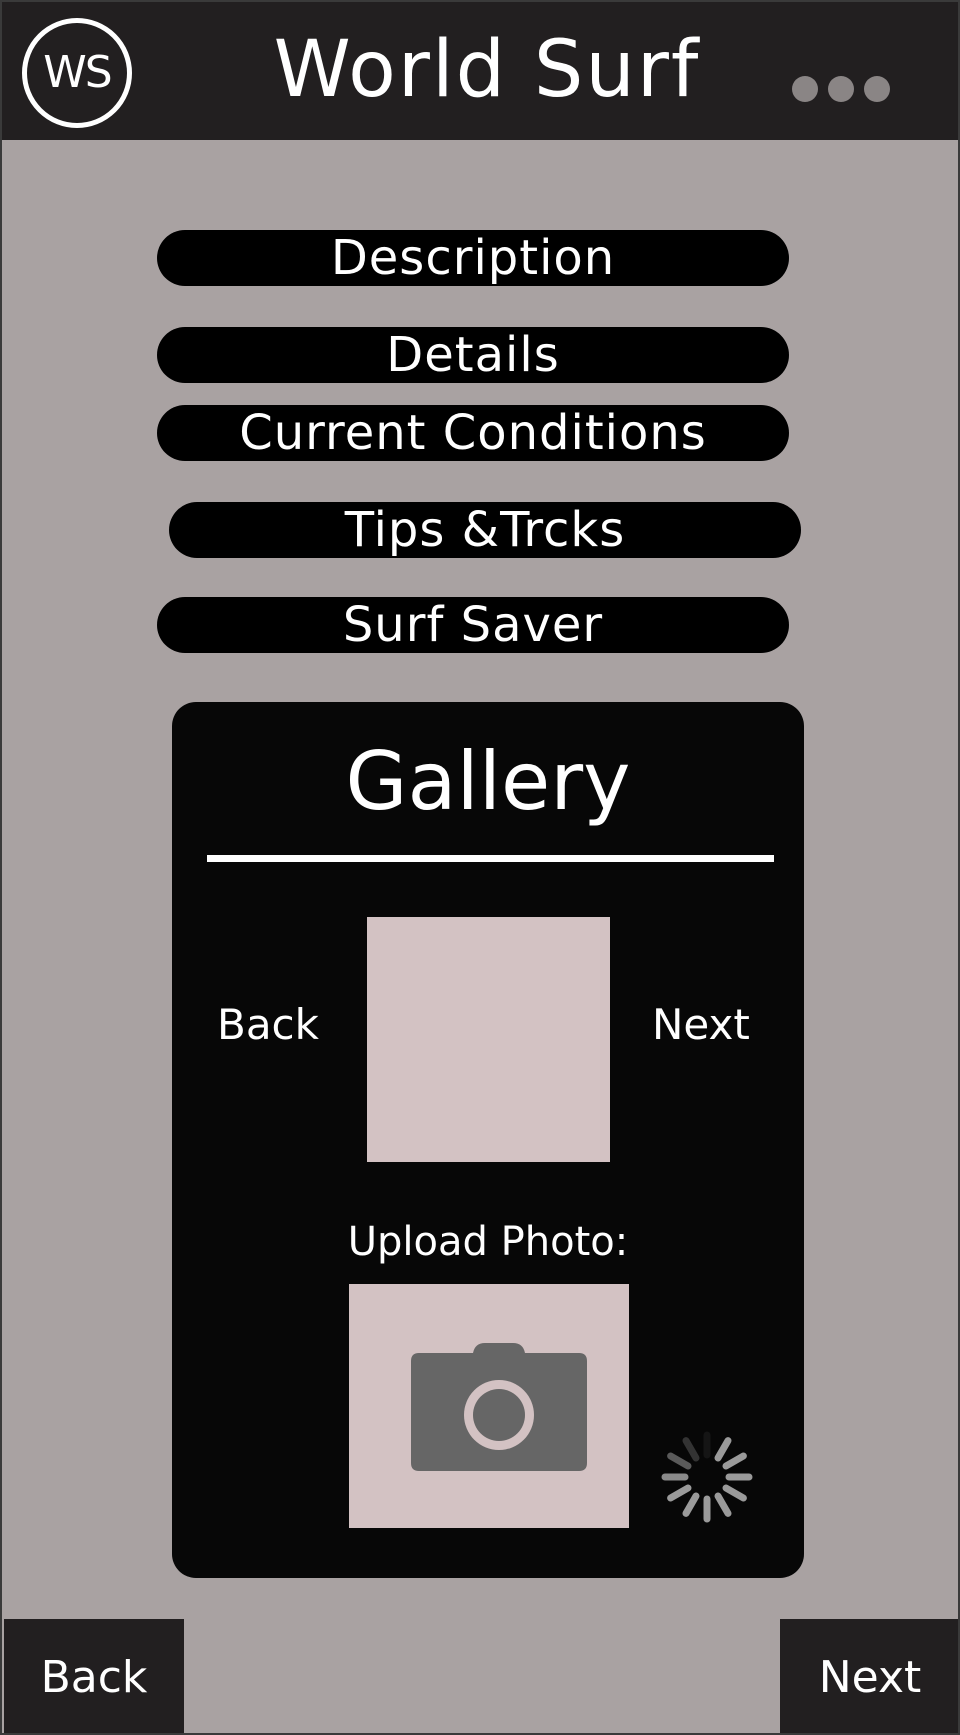 This screenshot has width=960, height=1735. I want to click on description-button: Description, so click(473, 258).